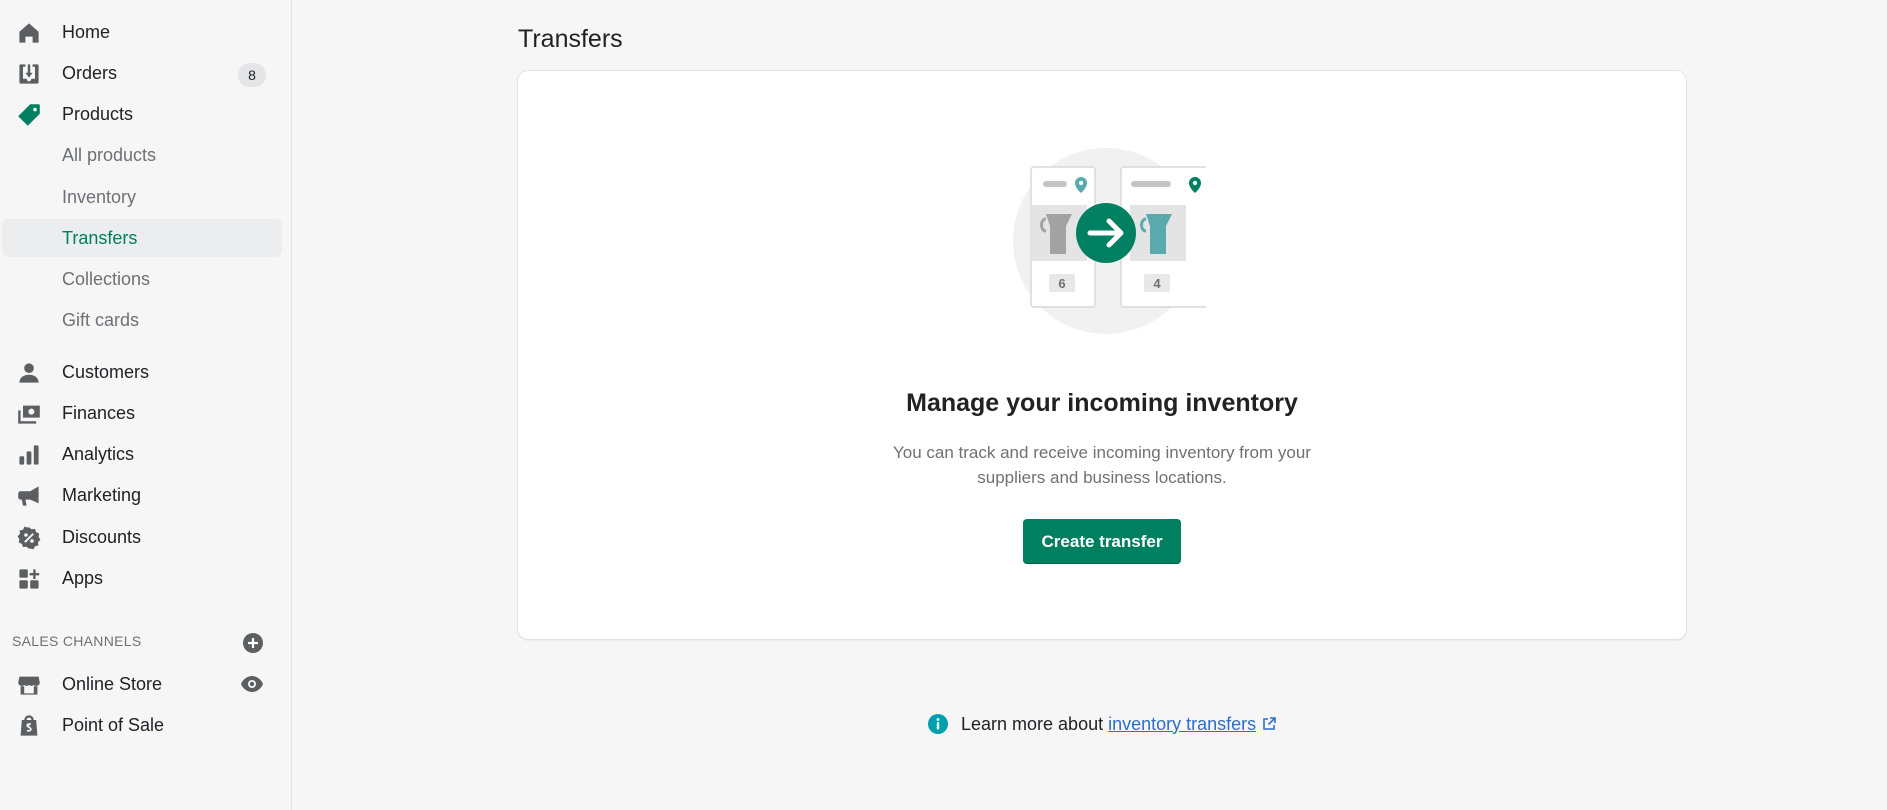 The height and width of the screenshot is (810, 1887). Describe the element at coordinates (106, 279) in the screenshot. I see `subnav-label: Collections` at that location.